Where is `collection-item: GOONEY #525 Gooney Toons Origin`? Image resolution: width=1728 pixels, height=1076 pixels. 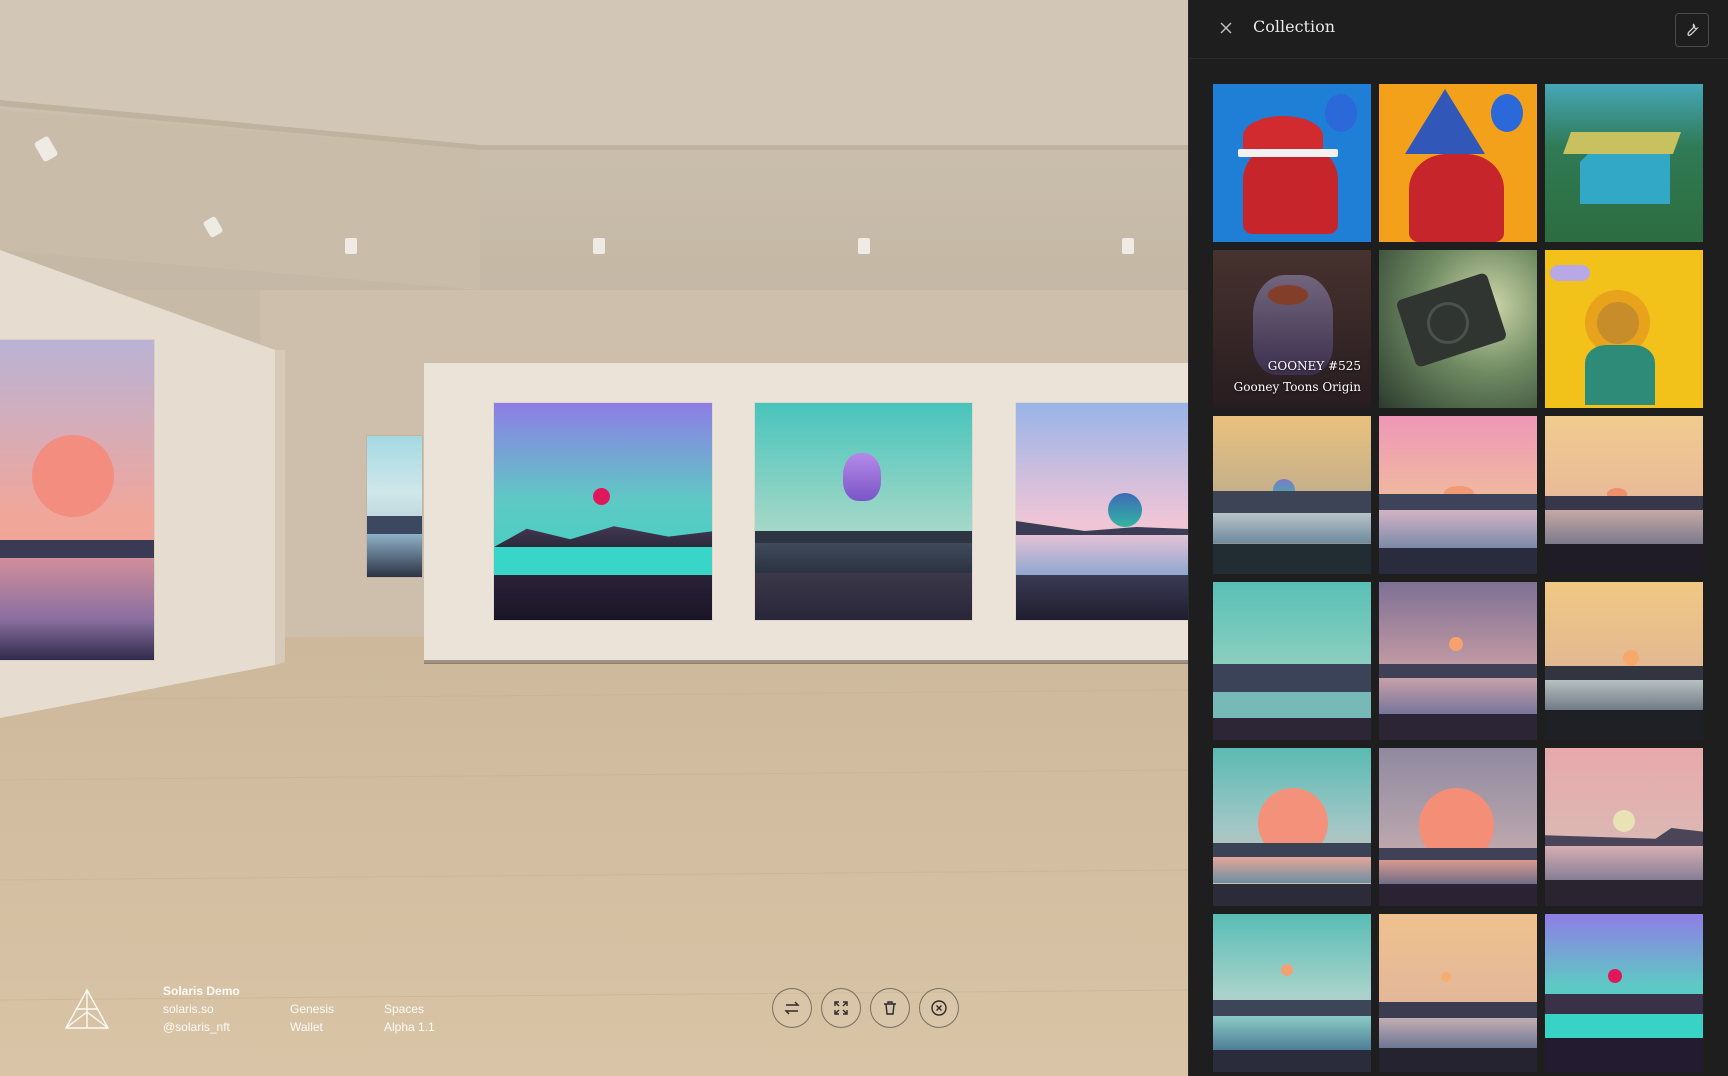
collection-item: GOONEY #525 Gooney Toons Origin is located at coordinates (1292, 329).